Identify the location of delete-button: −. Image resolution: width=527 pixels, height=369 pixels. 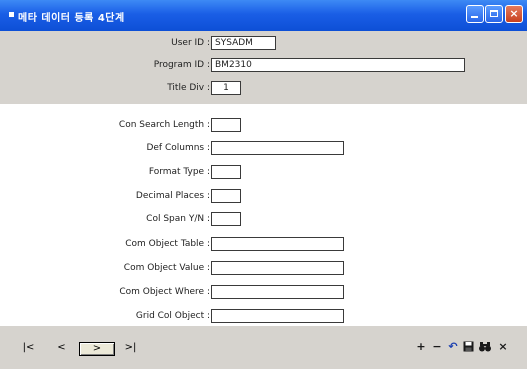
(437, 347).